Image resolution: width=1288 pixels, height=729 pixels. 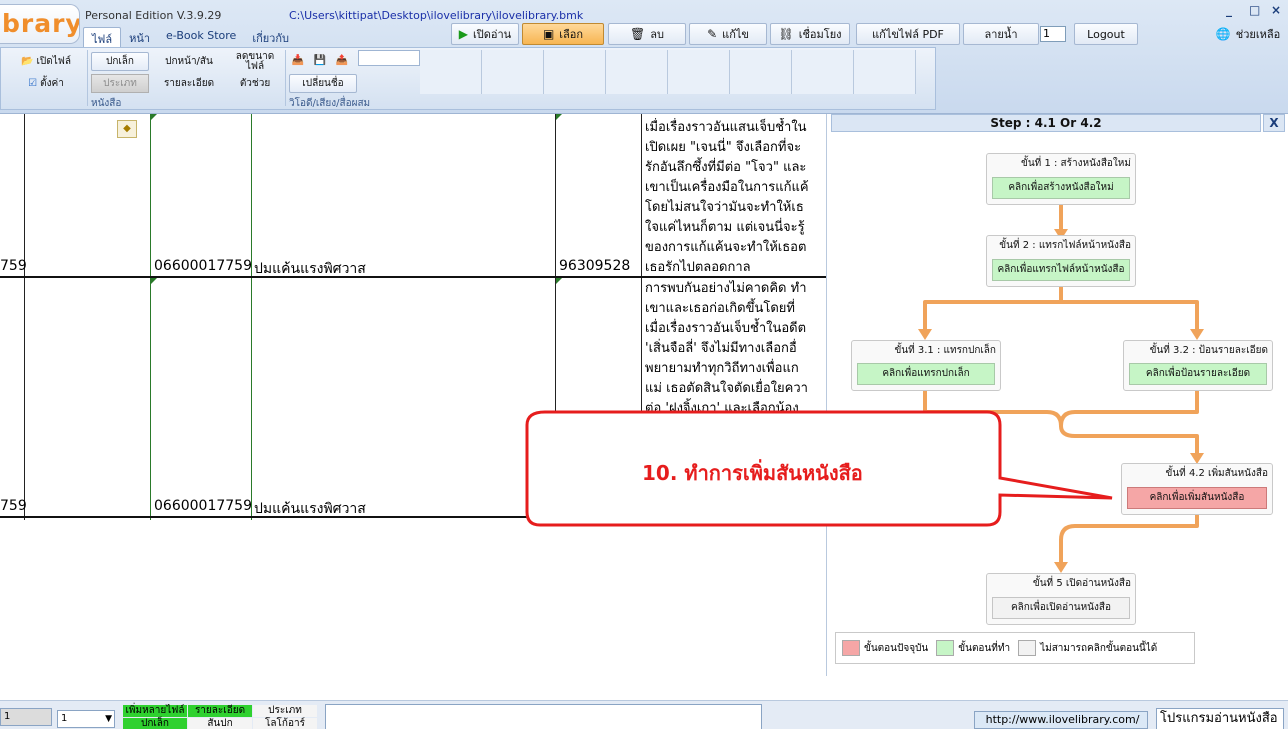 I want to click on edit-button: ✎ แก้ไข, so click(x=728, y=34).